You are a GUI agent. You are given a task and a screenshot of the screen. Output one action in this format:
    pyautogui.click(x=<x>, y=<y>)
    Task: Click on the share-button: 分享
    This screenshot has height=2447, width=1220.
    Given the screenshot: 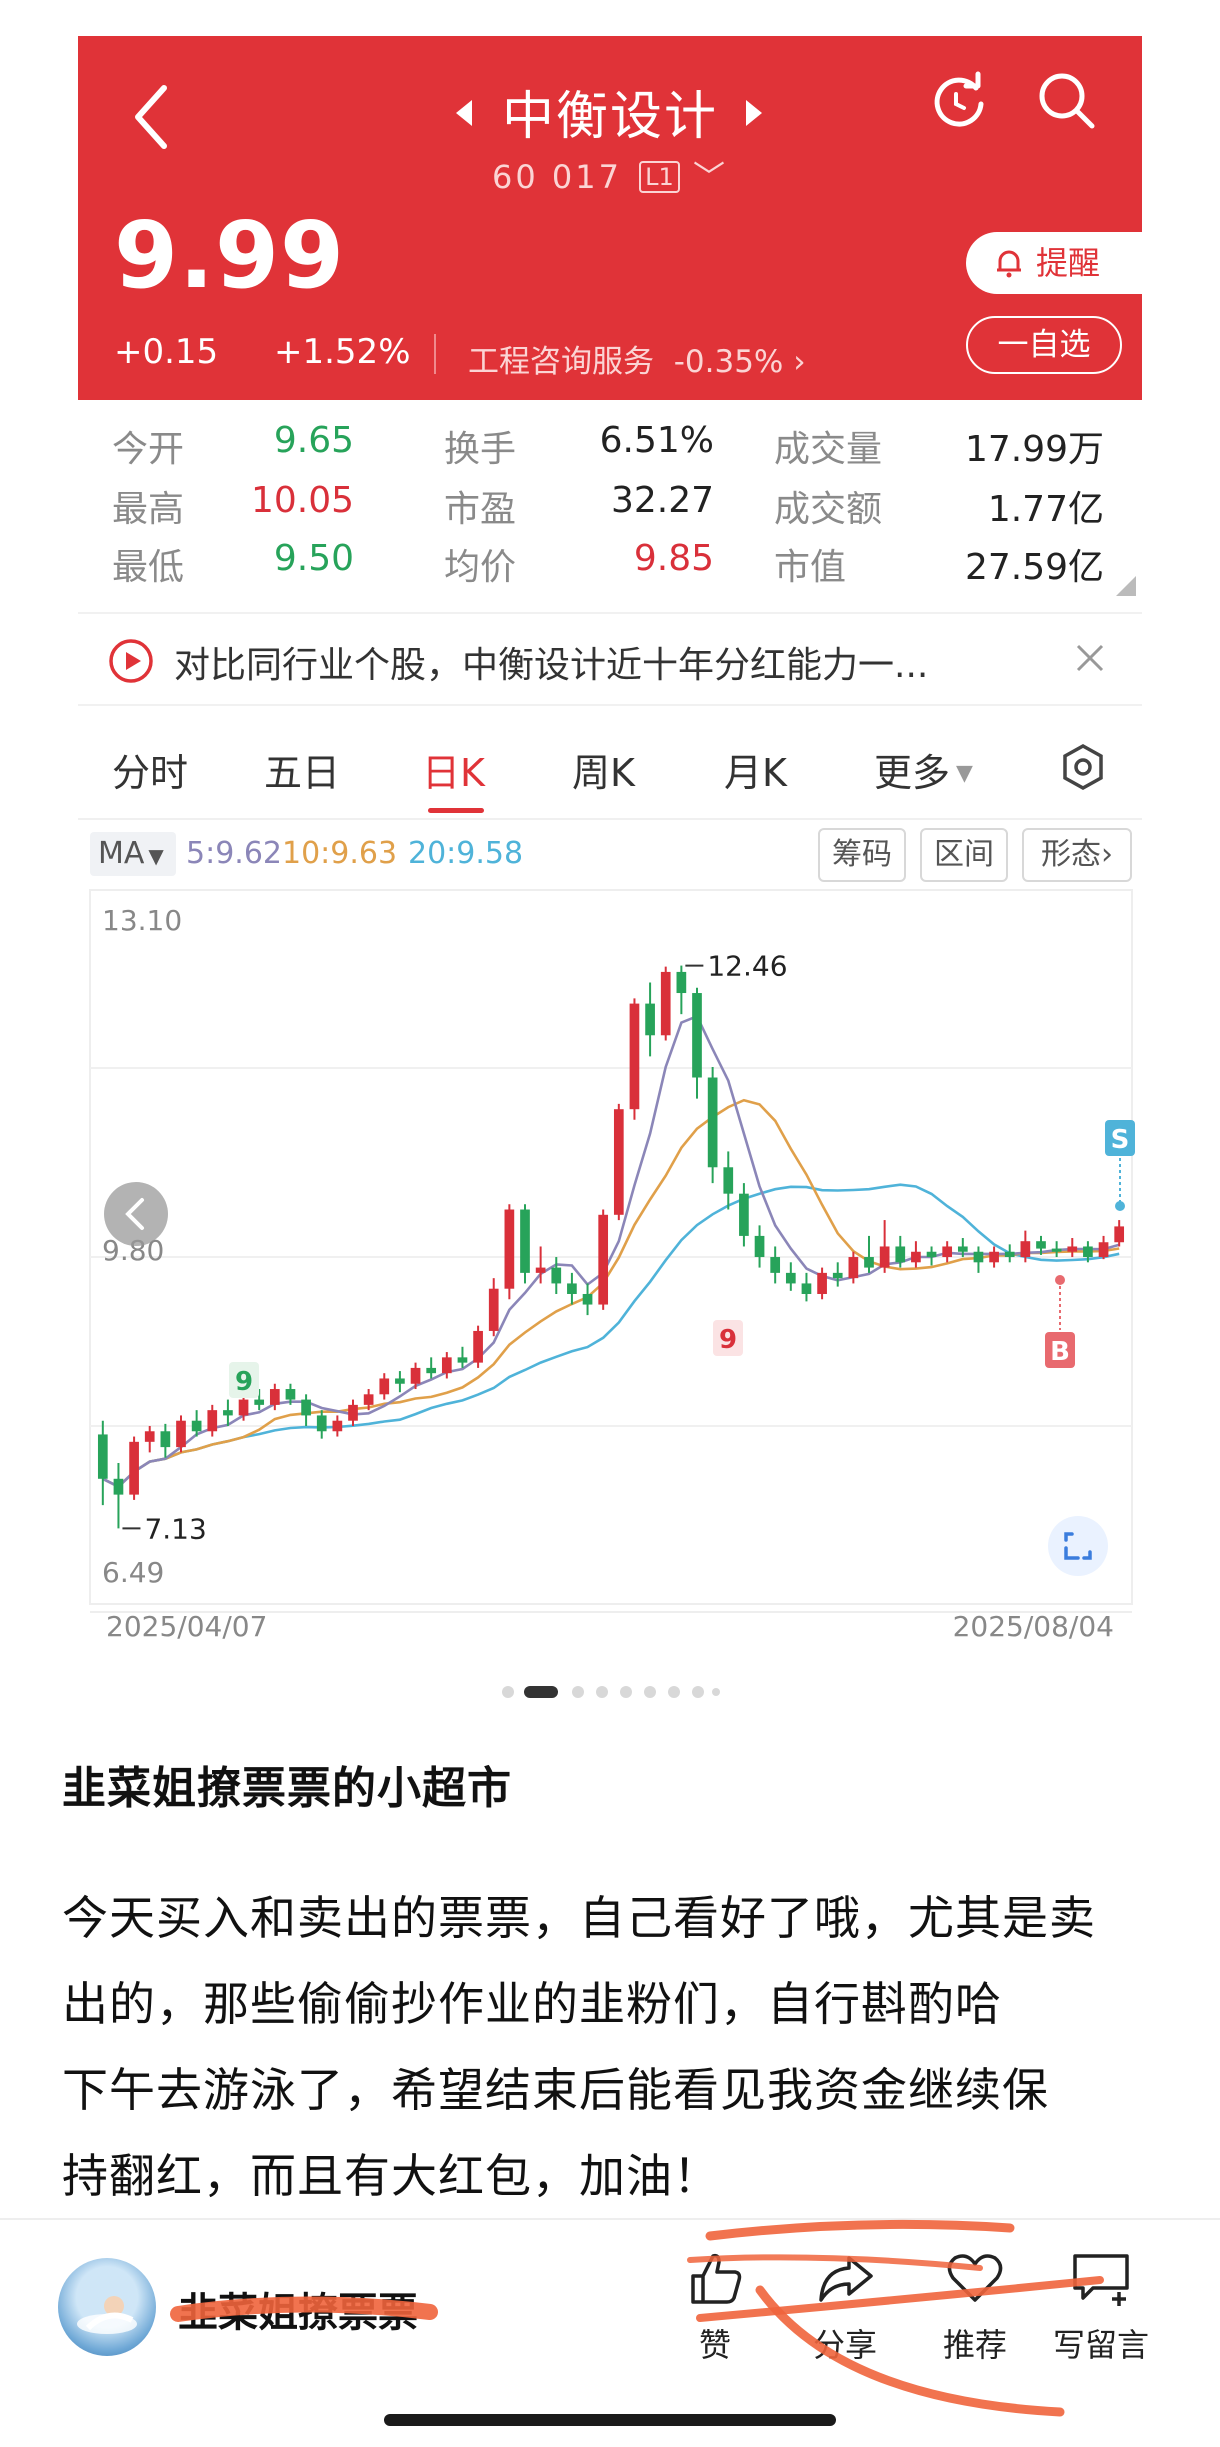 What is the action you would take?
    pyautogui.click(x=845, y=2311)
    